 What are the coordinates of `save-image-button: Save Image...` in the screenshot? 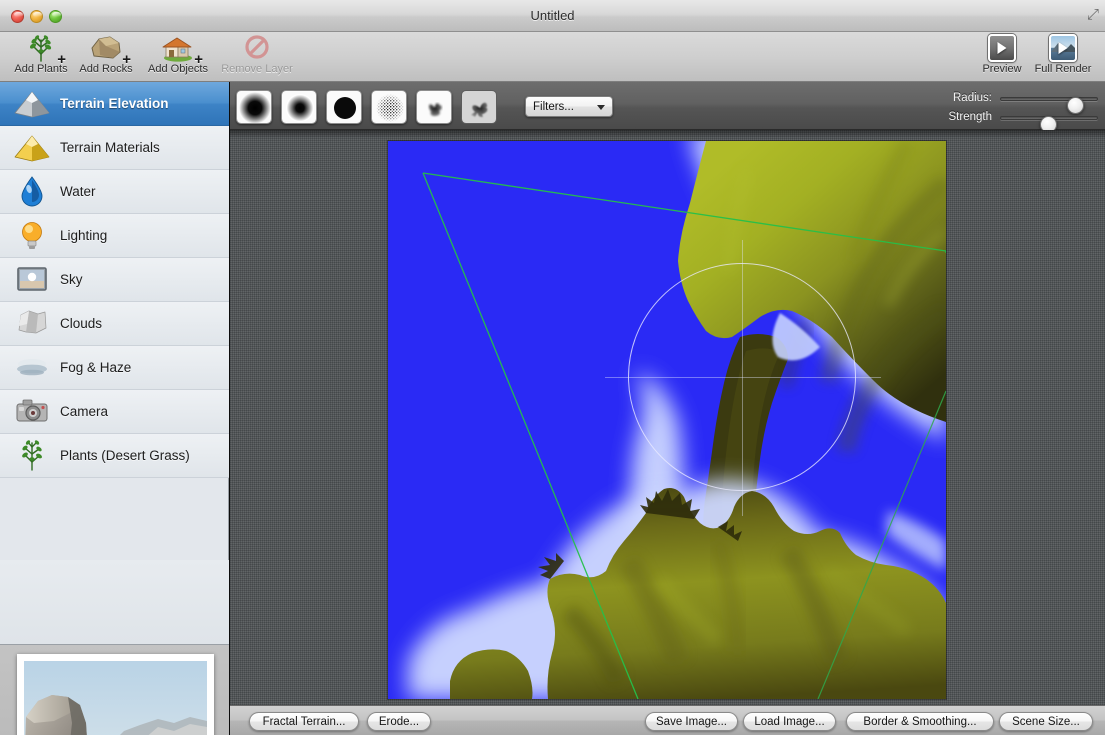 It's located at (691, 721).